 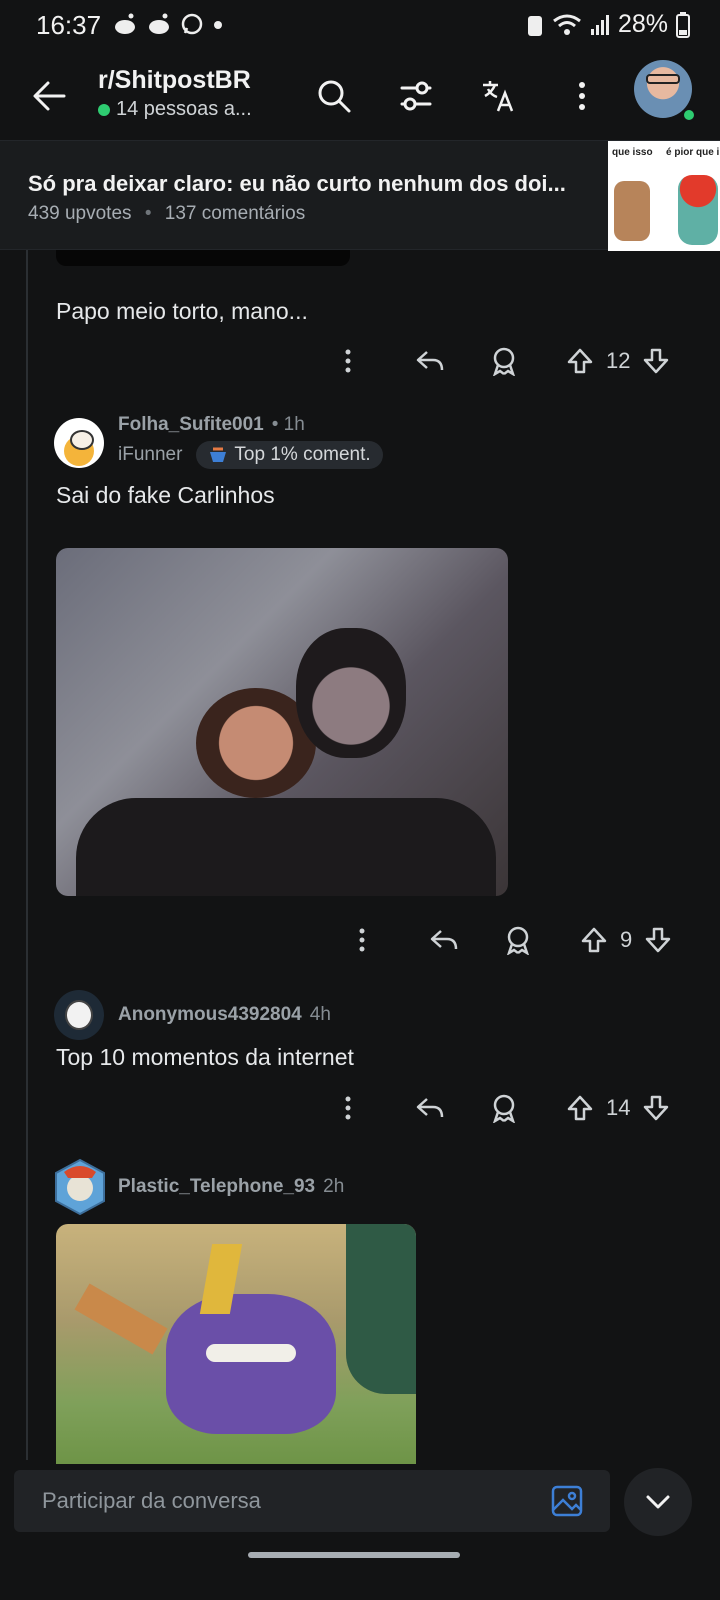 What do you see at coordinates (354, 1555) in the screenshot?
I see `home-gesture-bar` at bounding box center [354, 1555].